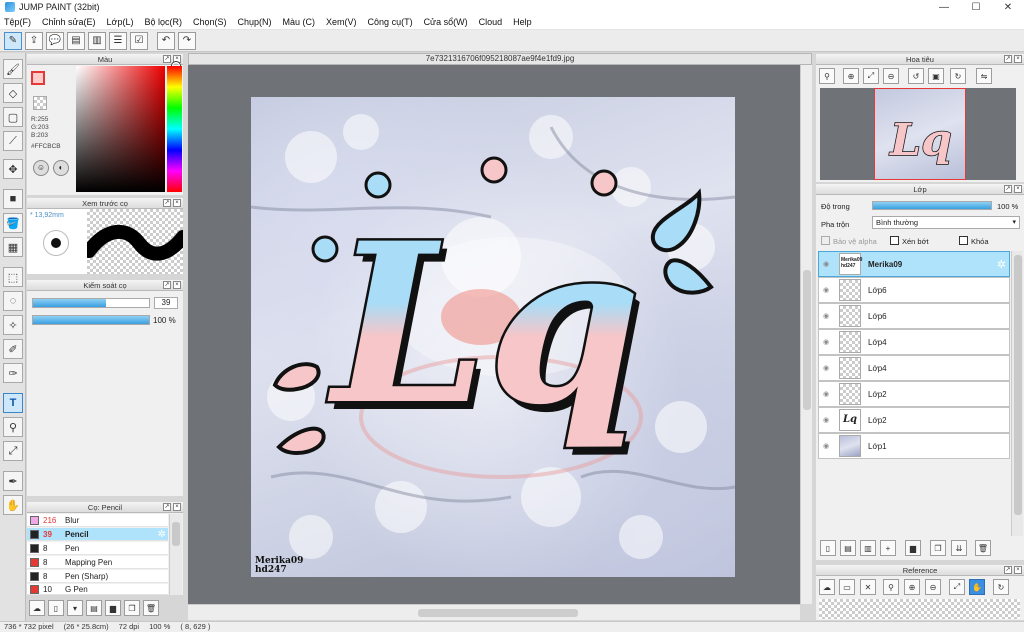 The width and height of the screenshot is (1024, 632). What do you see at coordinates (938, 548) in the screenshot?
I see `layer-duplicate-icon: ❐` at bounding box center [938, 548].